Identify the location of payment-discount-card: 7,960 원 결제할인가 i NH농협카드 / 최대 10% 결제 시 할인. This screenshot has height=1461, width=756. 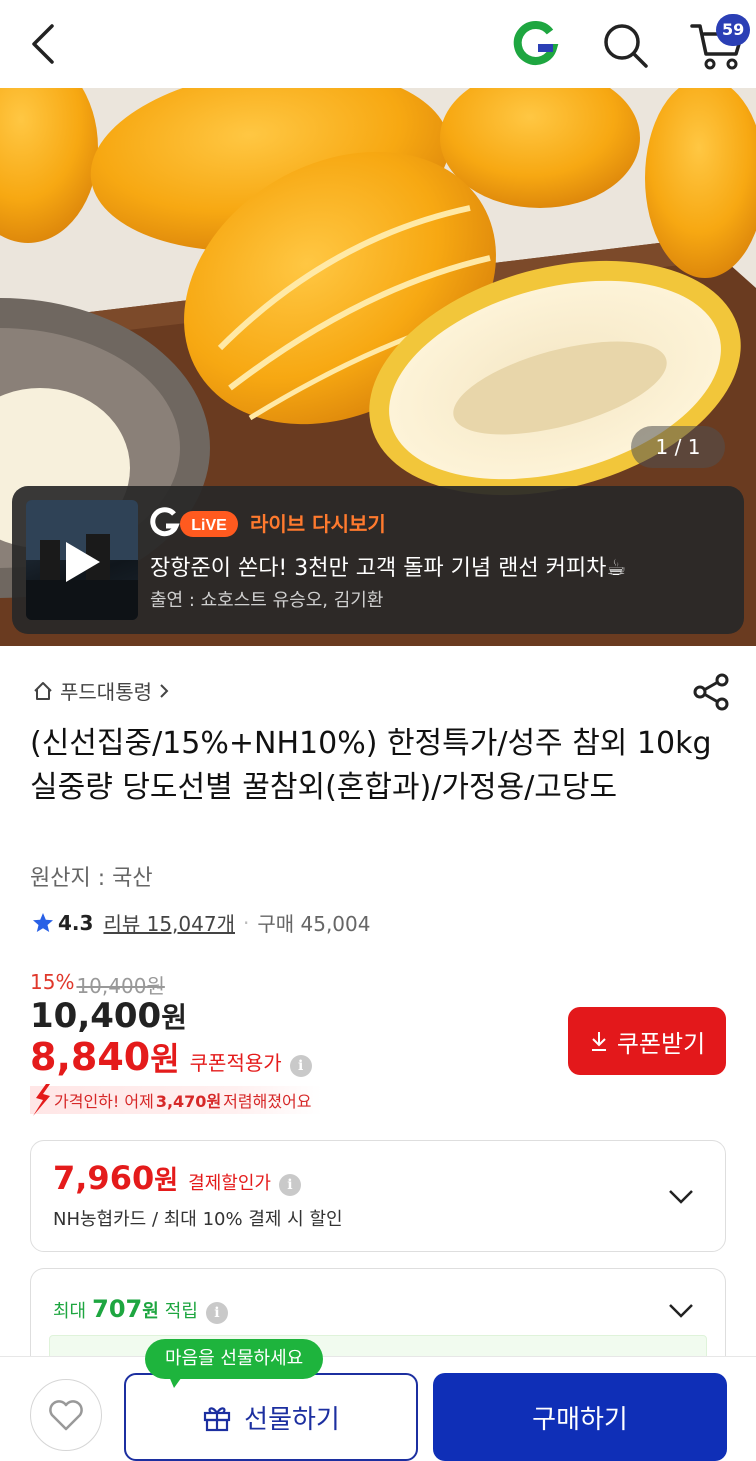
(378, 1196).